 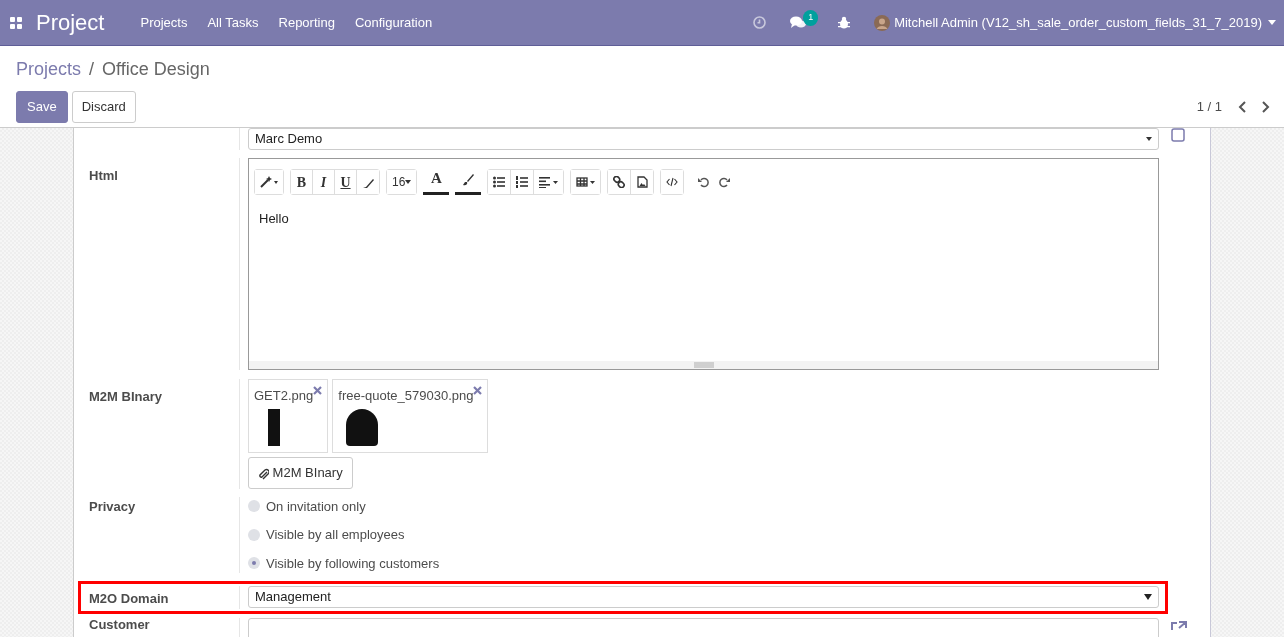 What do you see at coordinates (302, 182) in the screenshot?
I see `bold-button: B` at bounding box center [302, 182].